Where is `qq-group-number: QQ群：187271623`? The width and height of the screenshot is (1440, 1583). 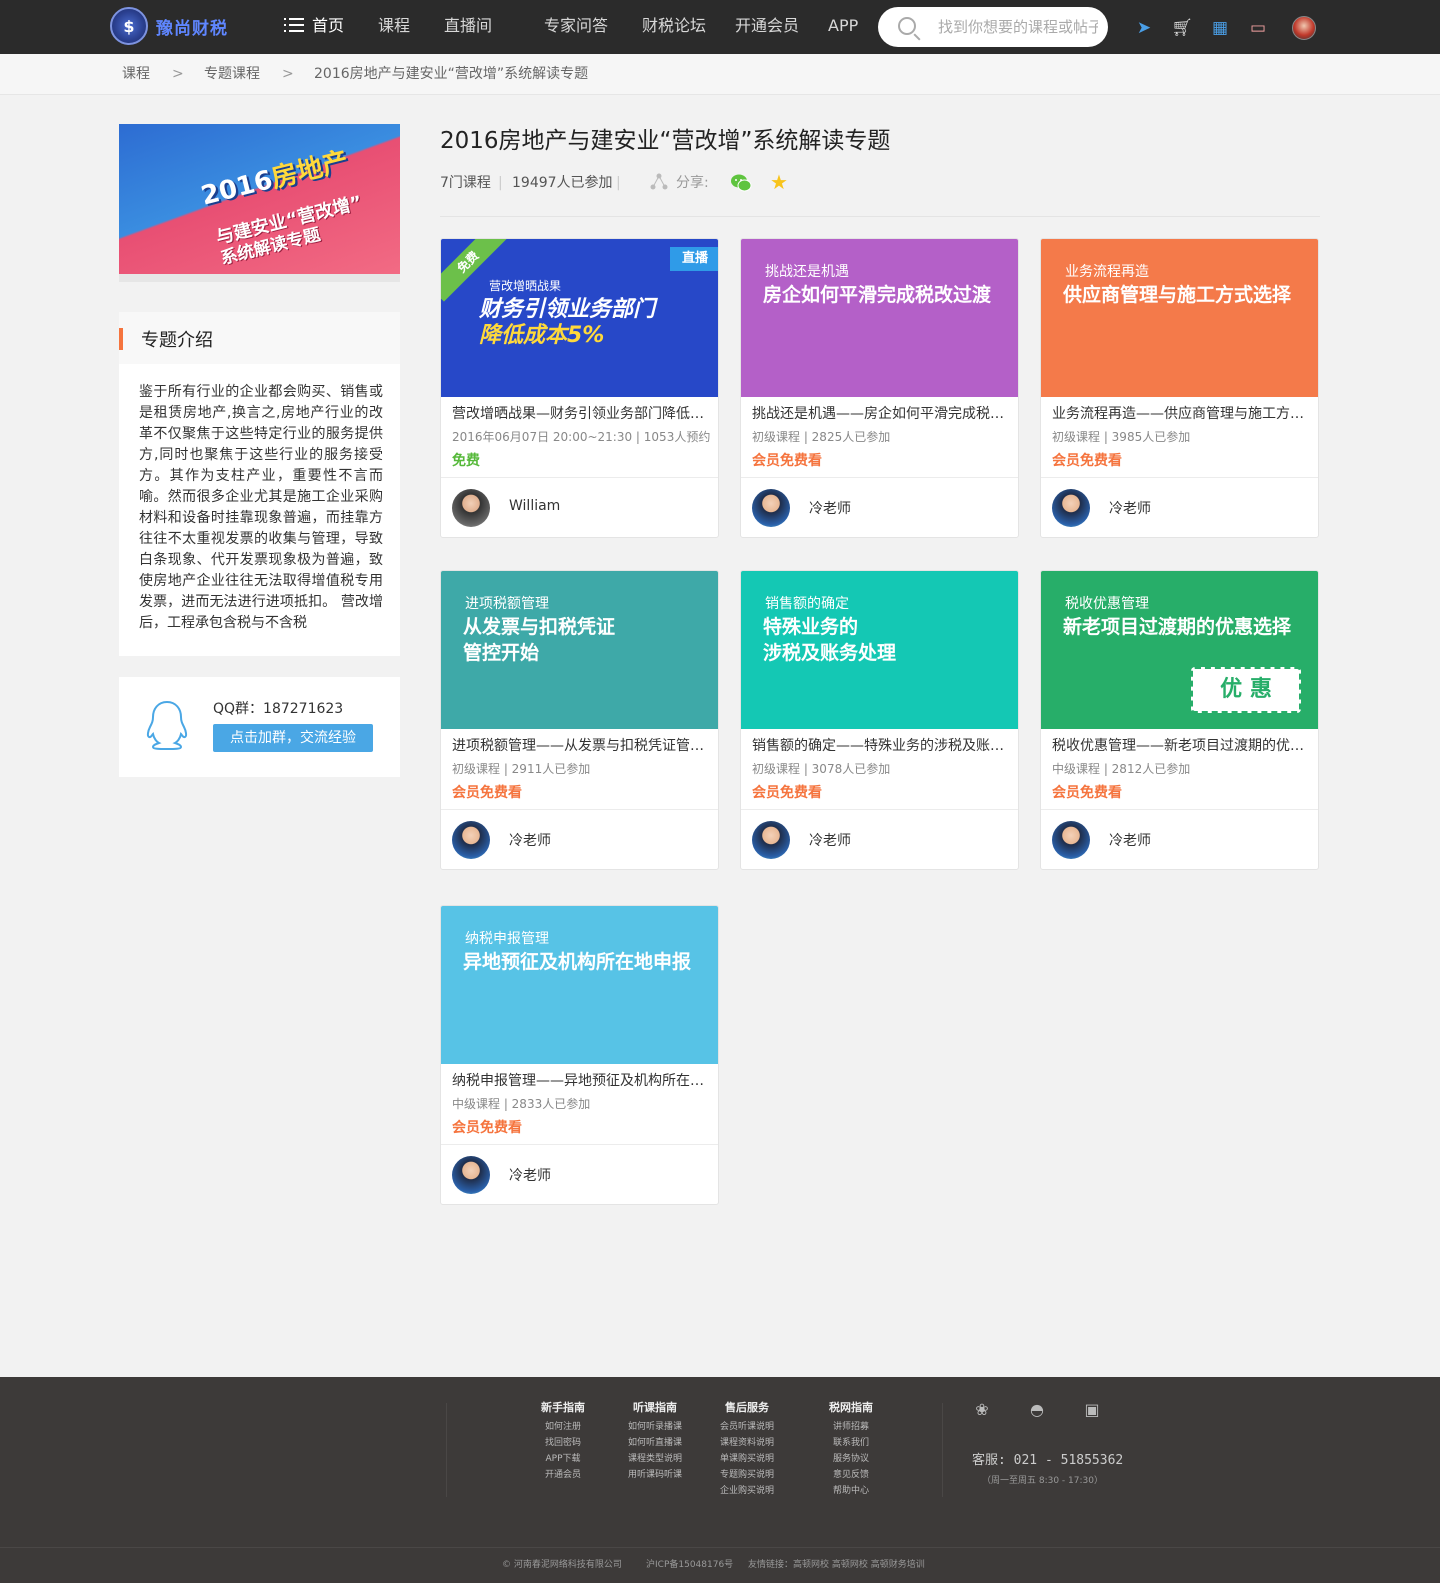 qq-group-number: QQ群：187271623 is located at coordinates (278, 709).